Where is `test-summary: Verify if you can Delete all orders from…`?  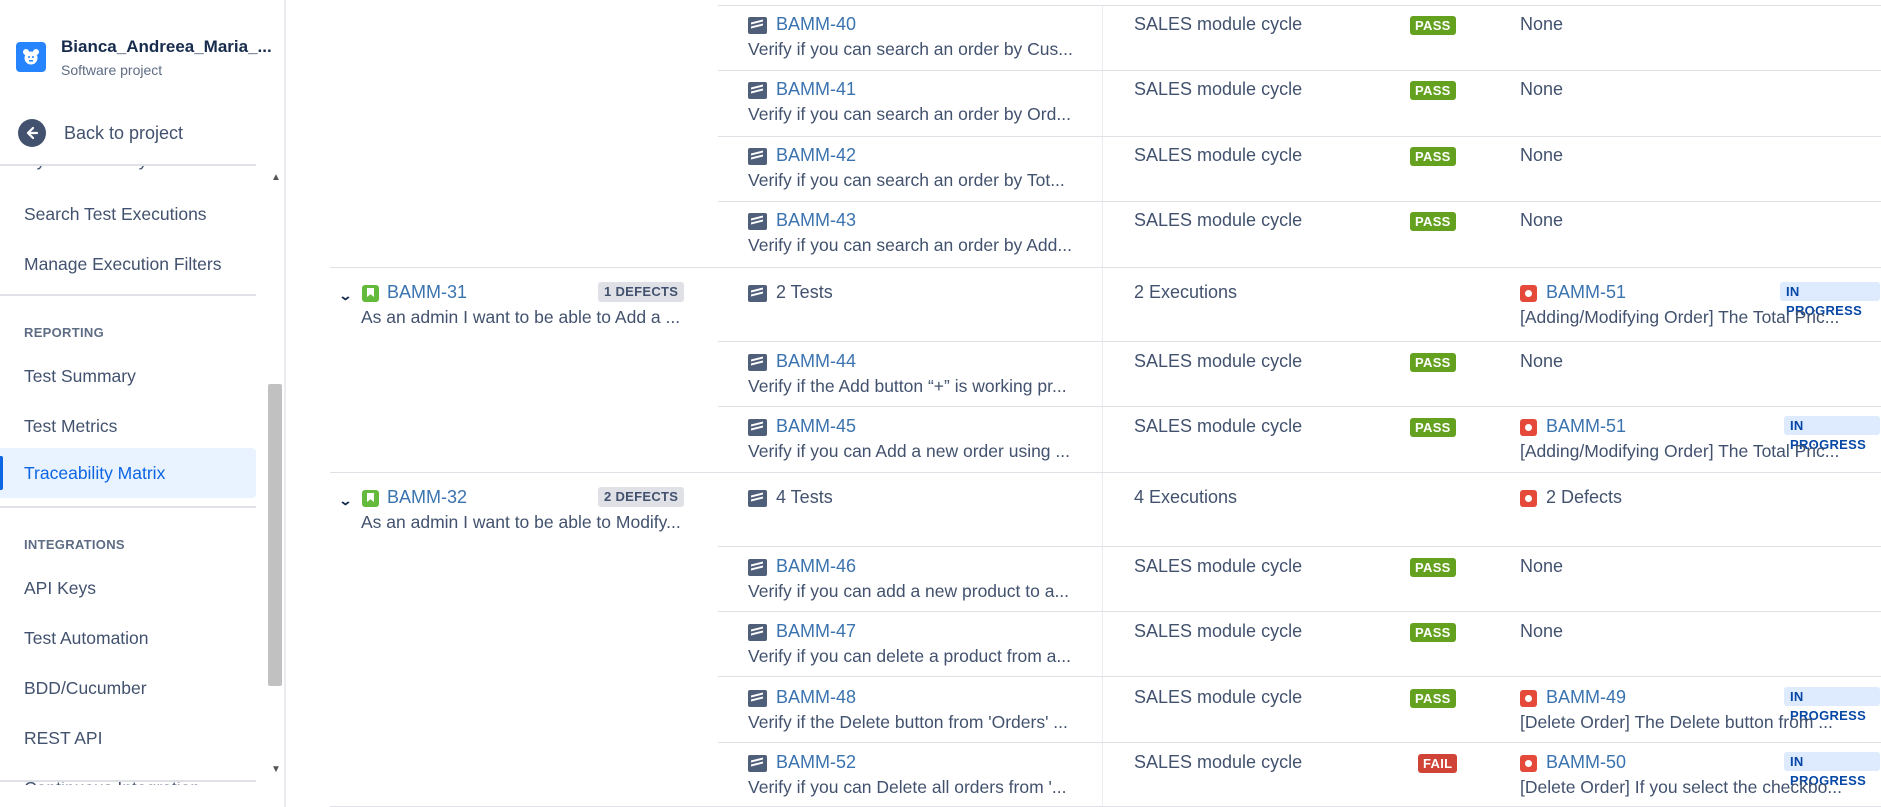 test-summary: Verify if you can Delete all orders from… is located at coordinates (907, 787).